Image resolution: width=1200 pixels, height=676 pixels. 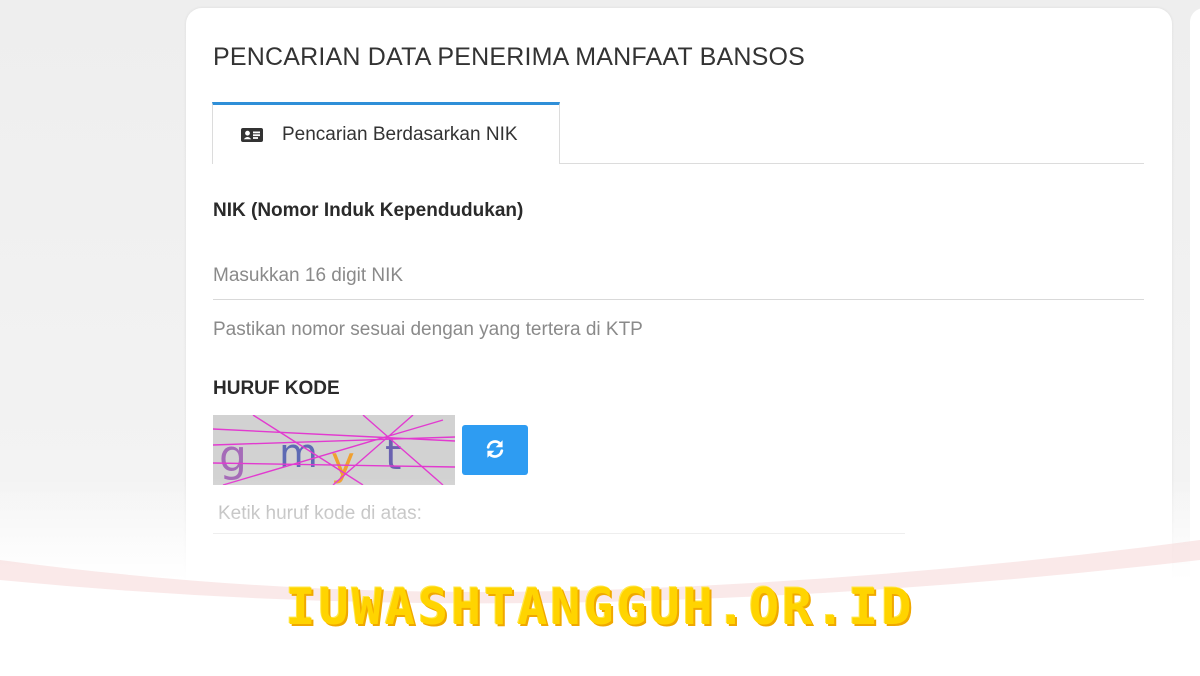 What do you see at coordinates (600, 607) in the screenshot?
I see `site-watermark: IUWASHTANGGUH.OR.ID` at bounding box center [600, 607].